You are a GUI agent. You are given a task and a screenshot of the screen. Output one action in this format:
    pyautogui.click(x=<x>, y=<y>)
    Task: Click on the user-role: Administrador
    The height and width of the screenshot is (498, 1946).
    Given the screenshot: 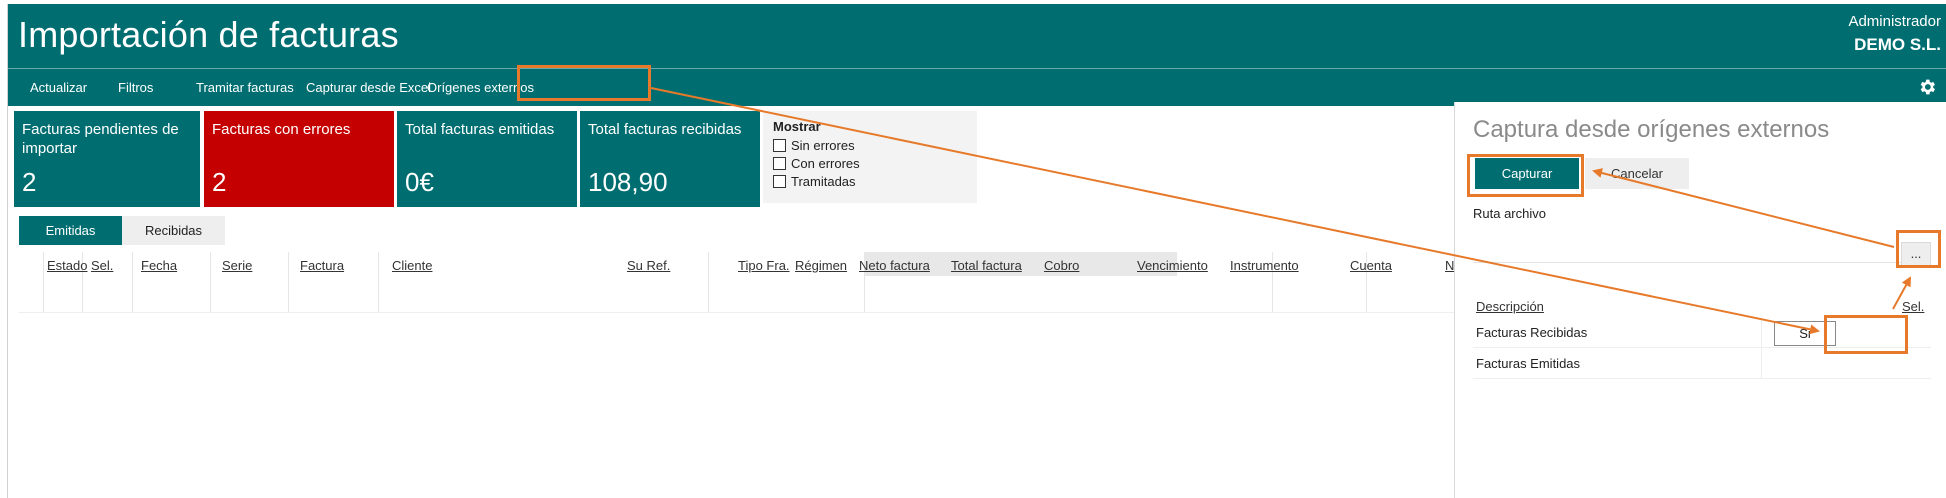 What is the action you would take?
    pyautogui.click(x=1894, y=21)
    